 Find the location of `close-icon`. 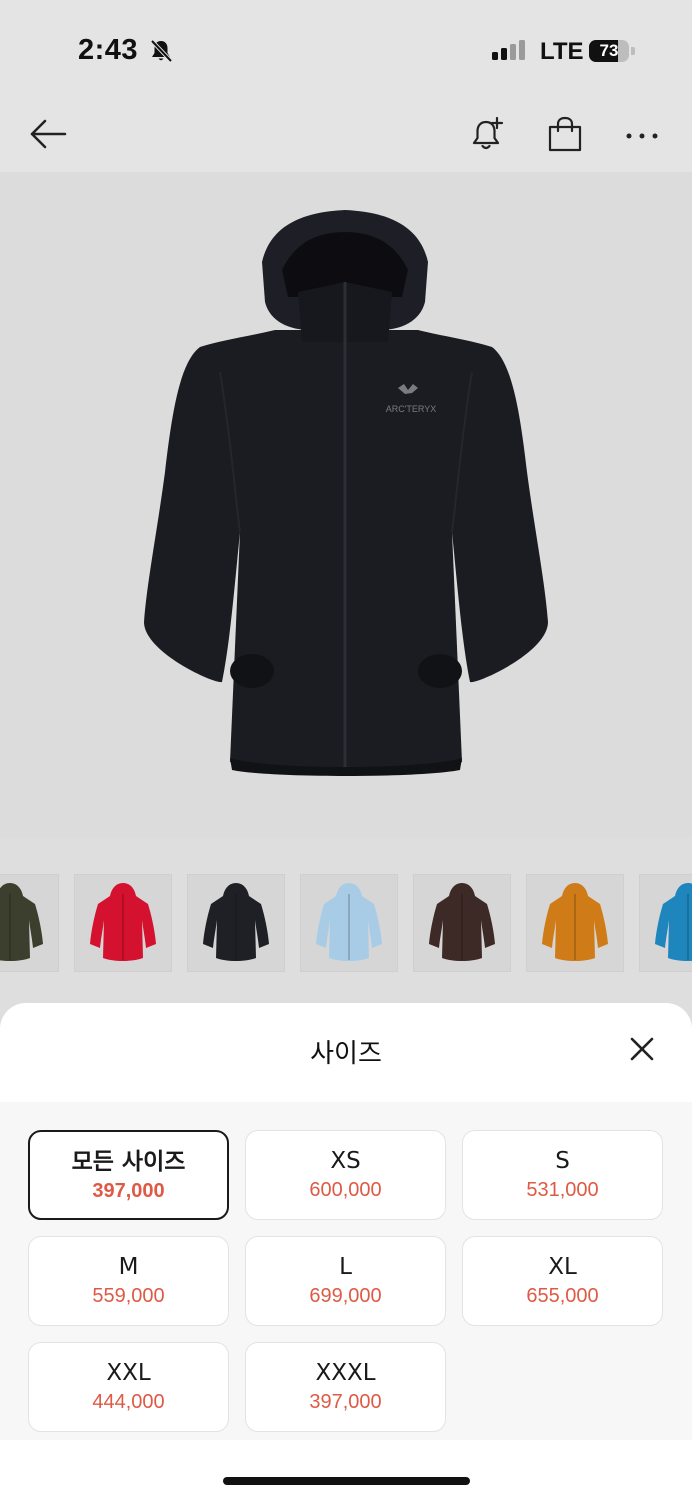

close-icon is located at coordinates (642, 1051).